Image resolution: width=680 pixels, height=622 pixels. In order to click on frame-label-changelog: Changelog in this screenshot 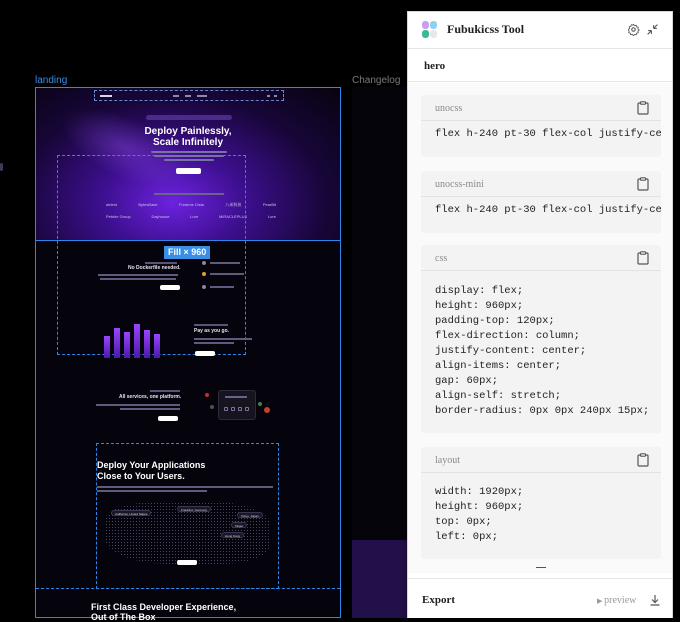, I will do `click(376, 80)`.